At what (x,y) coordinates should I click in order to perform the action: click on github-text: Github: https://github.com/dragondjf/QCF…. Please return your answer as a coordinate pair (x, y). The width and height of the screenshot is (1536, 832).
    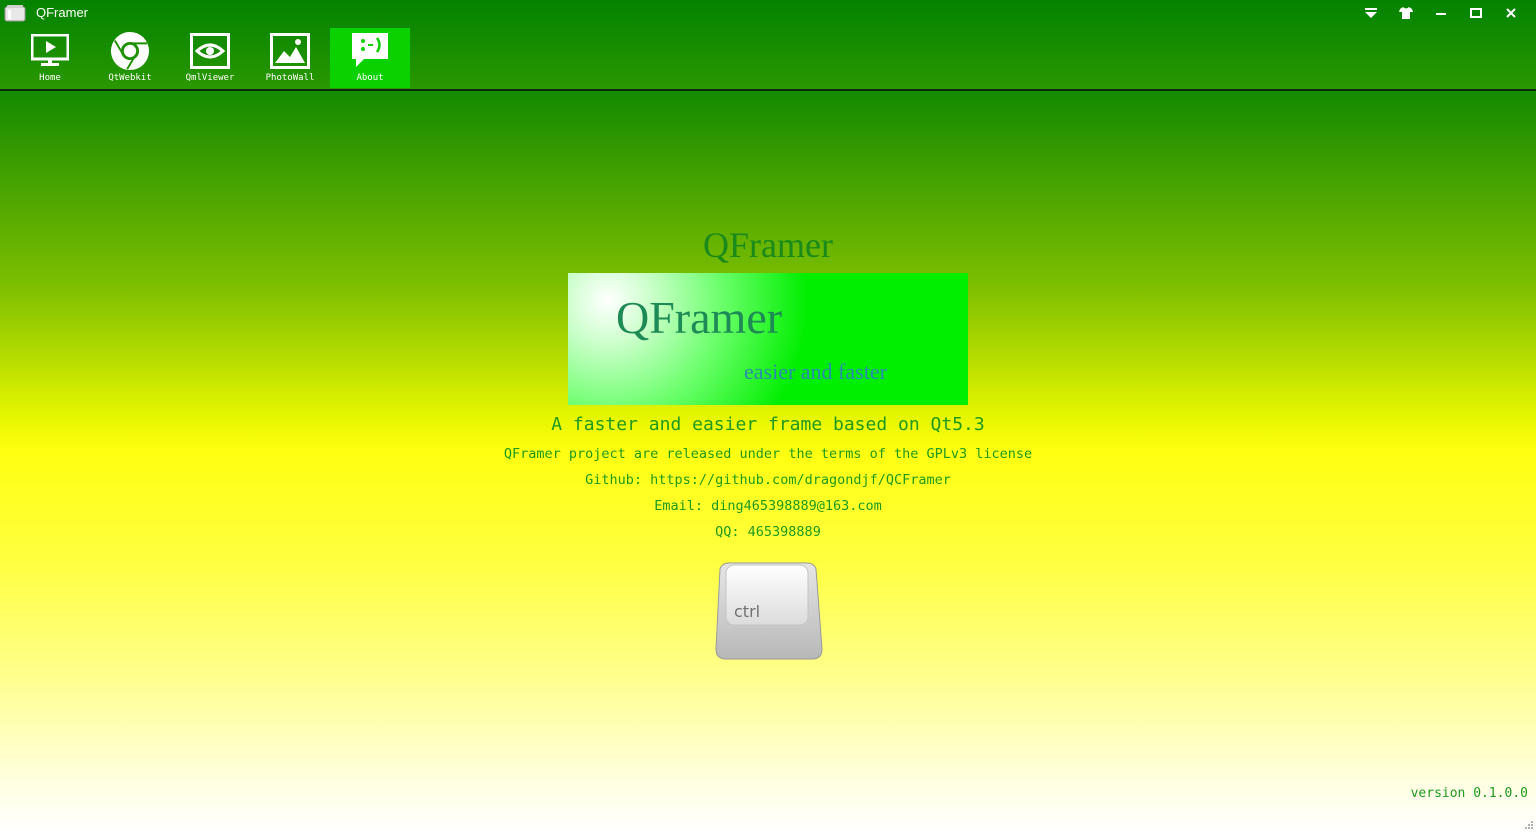
    Looking at the image, I should click on (768, 480).